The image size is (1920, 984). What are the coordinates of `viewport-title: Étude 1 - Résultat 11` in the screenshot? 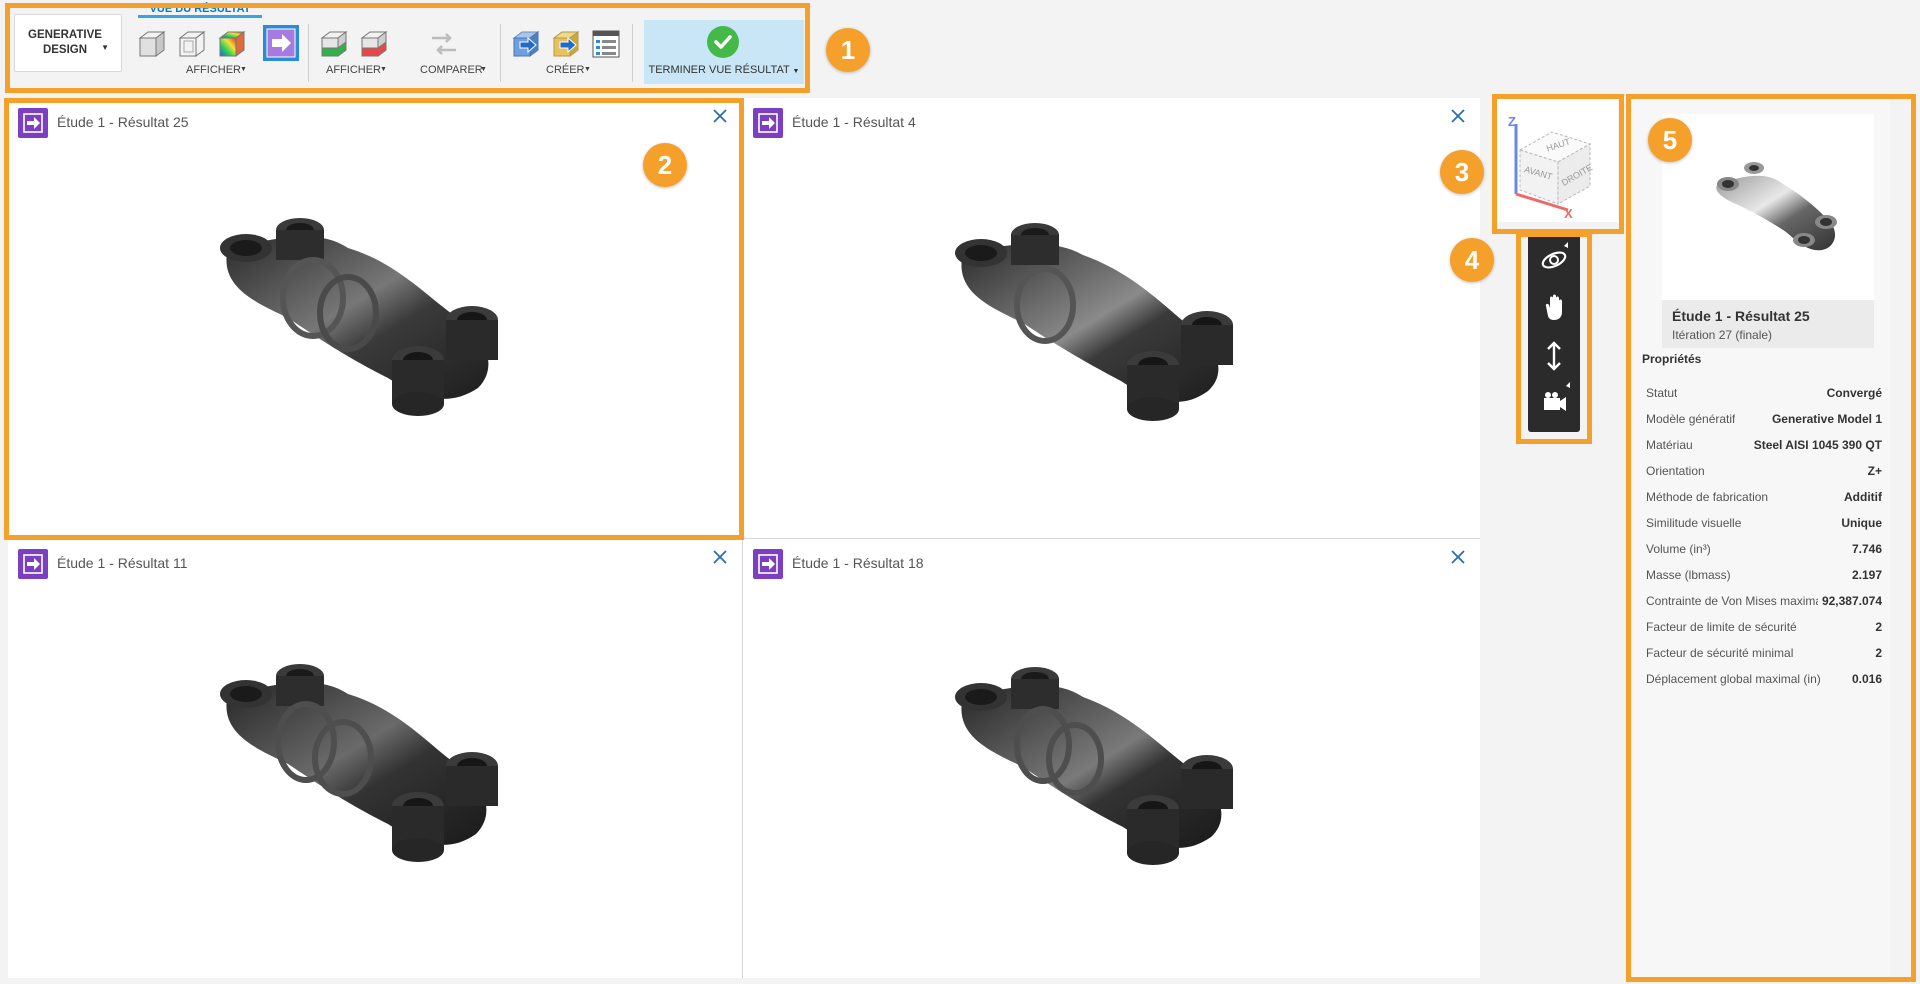 It's located at (122, 563).